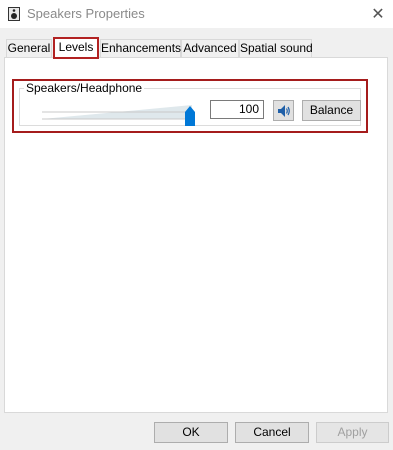  Describe the element at coordinates (29, 48) in the screenshot. I see `tab-general: General` at that location.